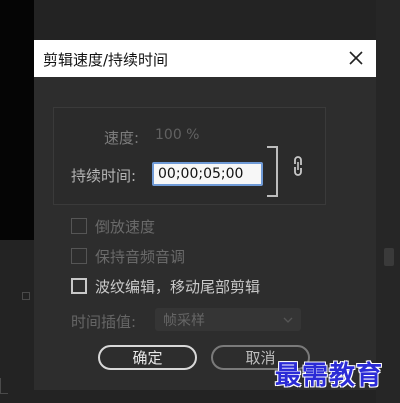 Image resolution: width=400 pixels, height=403 pixels. Describe the element at coordinates (4, 386) in the screenshot. I see `left-panel-edge` at that location.